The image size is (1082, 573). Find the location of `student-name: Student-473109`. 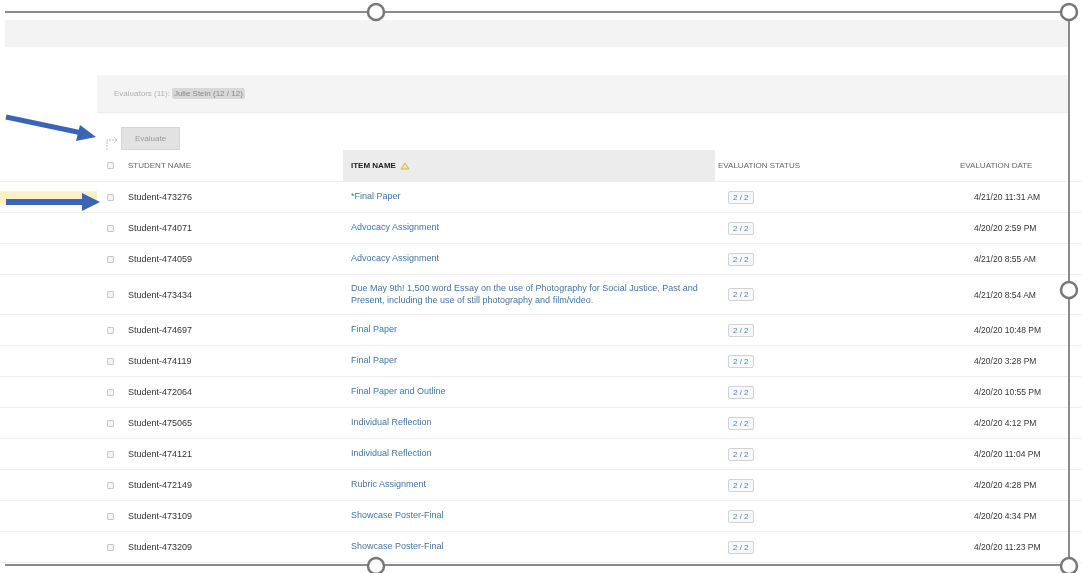

student-name: Student-473109 is located at coordinates (160, 516).